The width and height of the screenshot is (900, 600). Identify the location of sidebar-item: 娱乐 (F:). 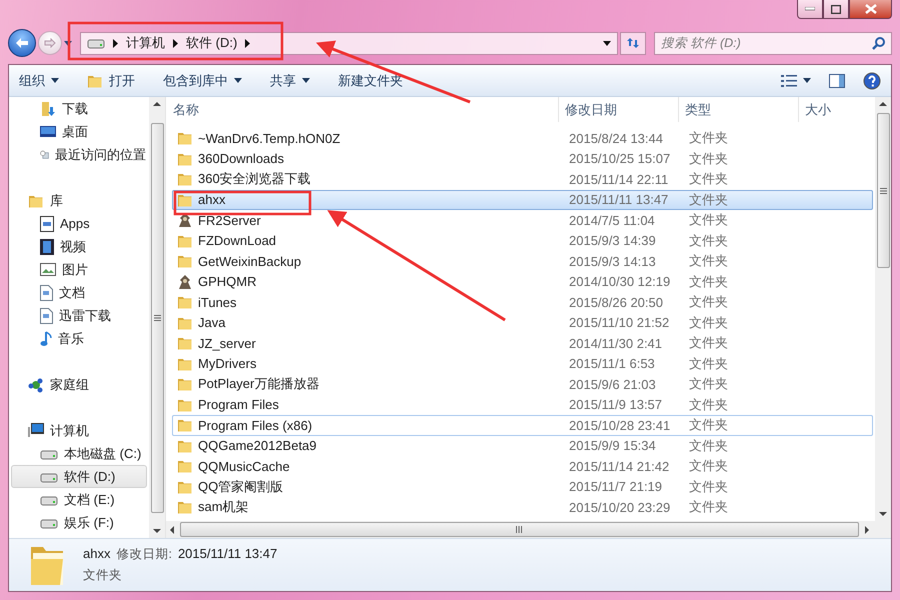
(79, 522).